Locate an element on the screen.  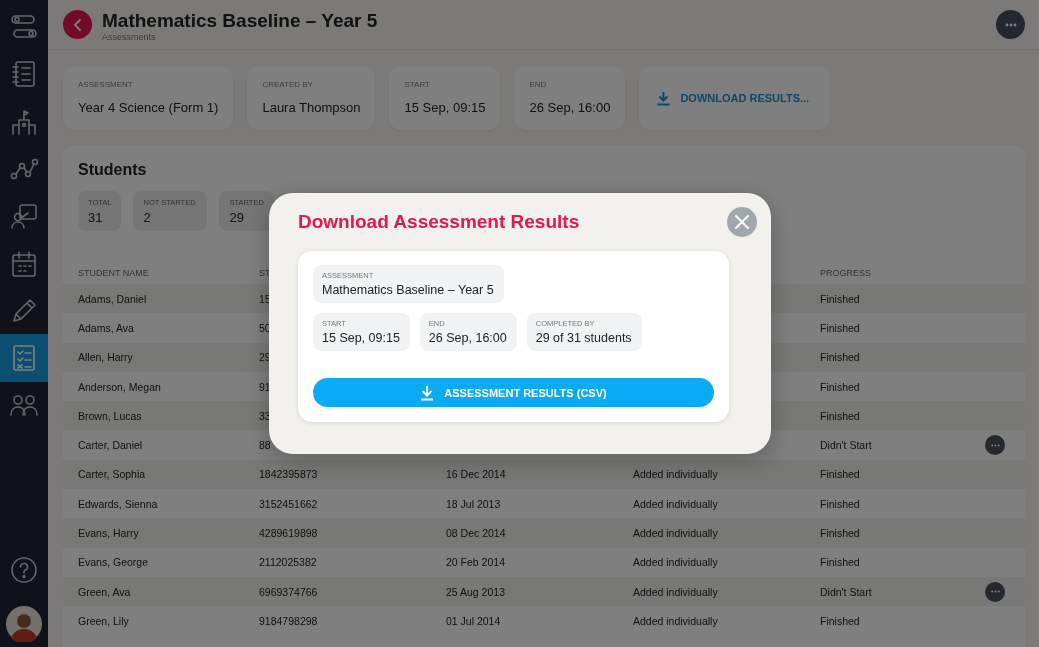
table-row: Green, Lily 9184798298 01 Jul 2014 Added individually Finished is located at coordinates (544, 621).